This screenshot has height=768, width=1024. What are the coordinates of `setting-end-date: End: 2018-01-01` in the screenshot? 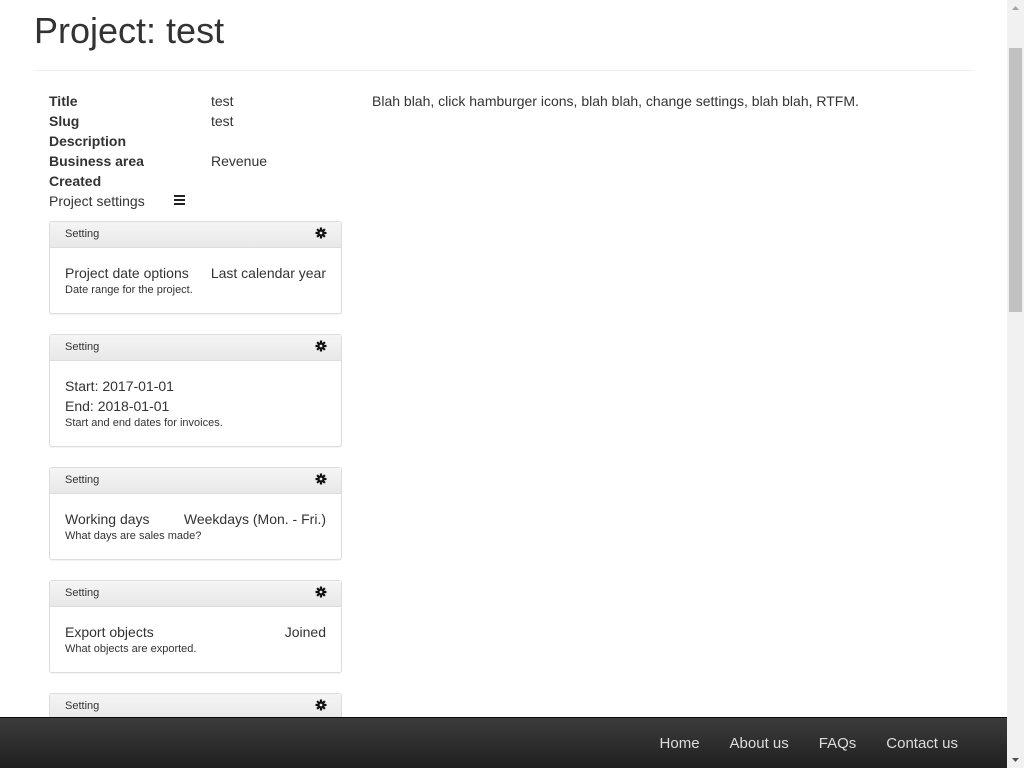 It's located at (117, 406).